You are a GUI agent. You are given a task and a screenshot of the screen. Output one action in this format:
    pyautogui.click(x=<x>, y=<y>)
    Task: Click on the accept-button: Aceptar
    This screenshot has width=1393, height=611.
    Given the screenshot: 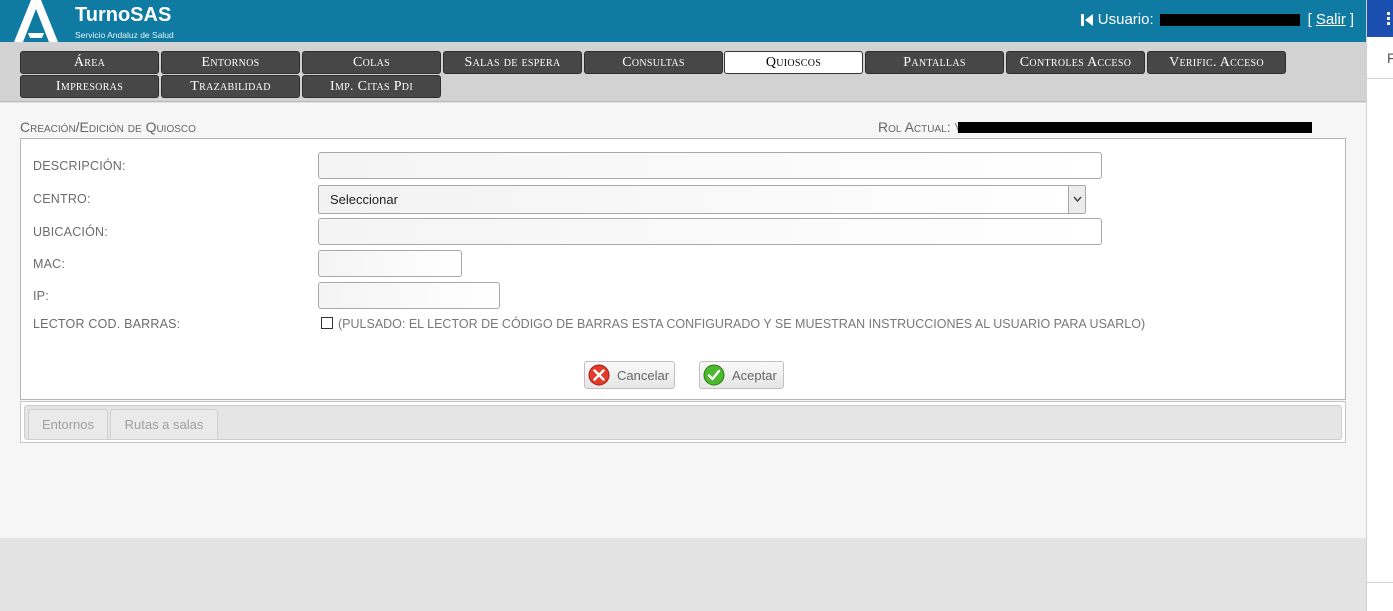 What is the action you would take?
    pyautogui.click(x=741, y=375)
    